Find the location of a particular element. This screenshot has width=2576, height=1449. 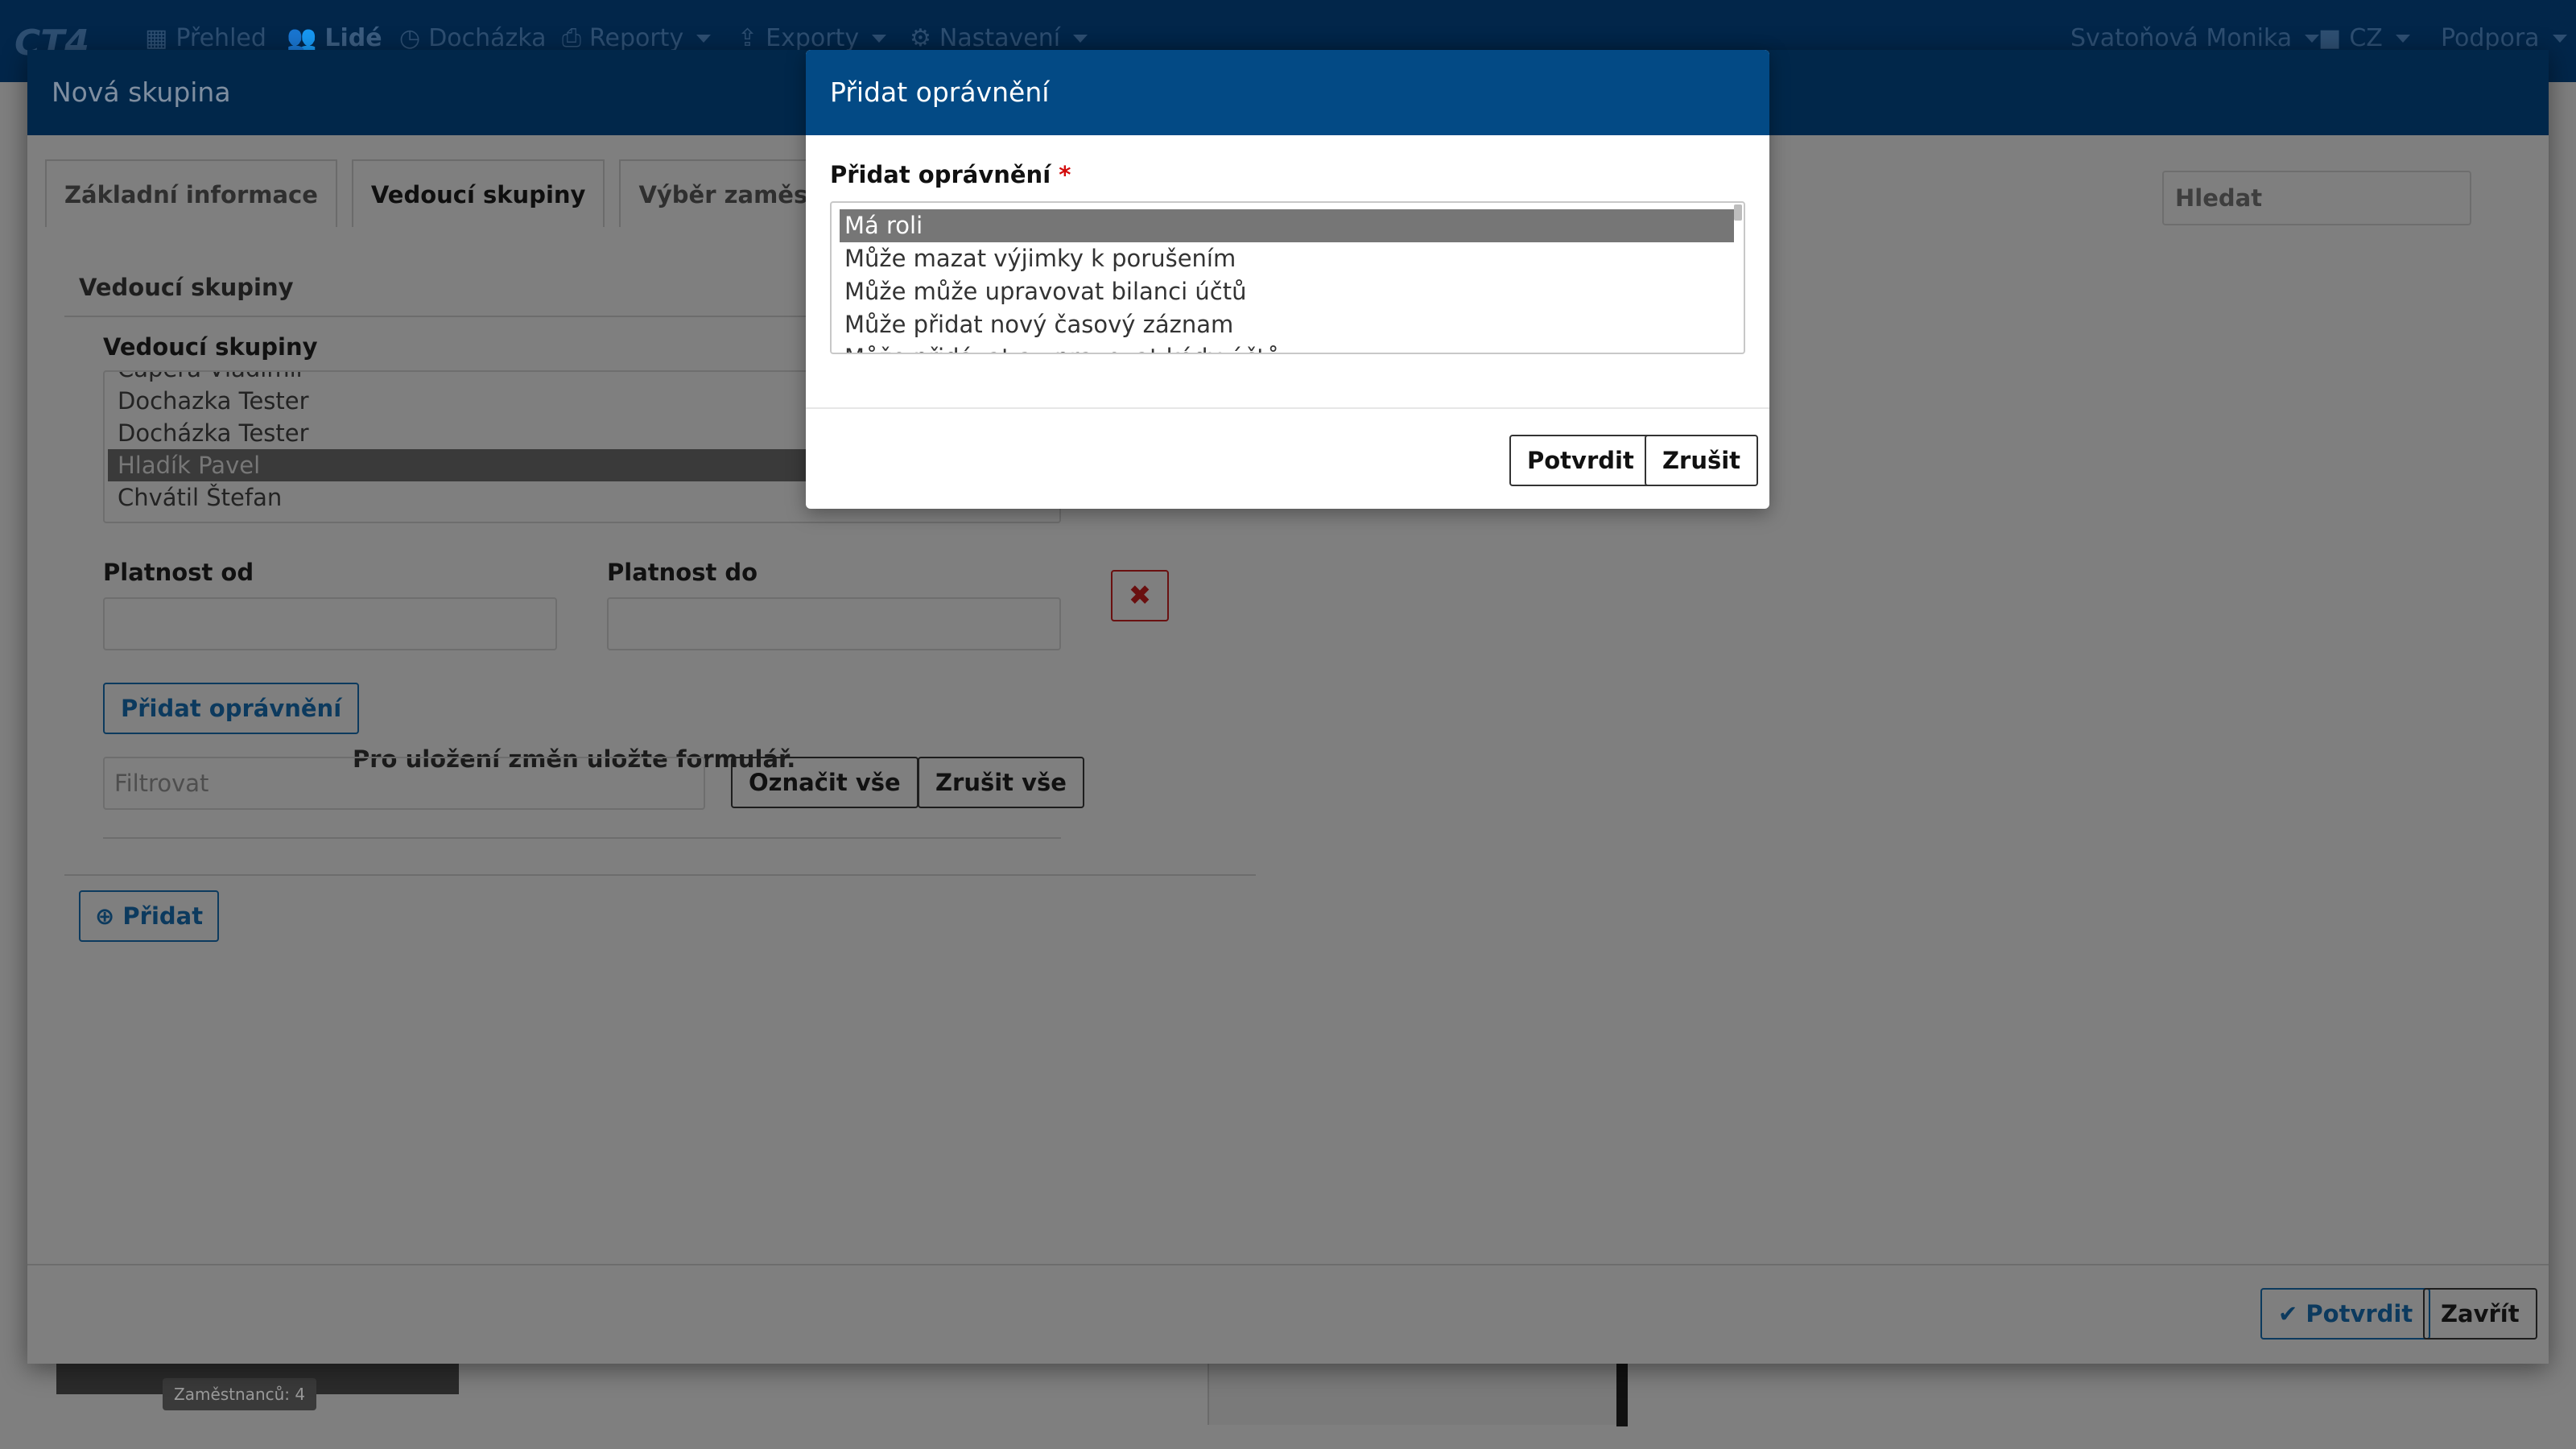

search-input: Hledat is located at coordinates (2316, 198).